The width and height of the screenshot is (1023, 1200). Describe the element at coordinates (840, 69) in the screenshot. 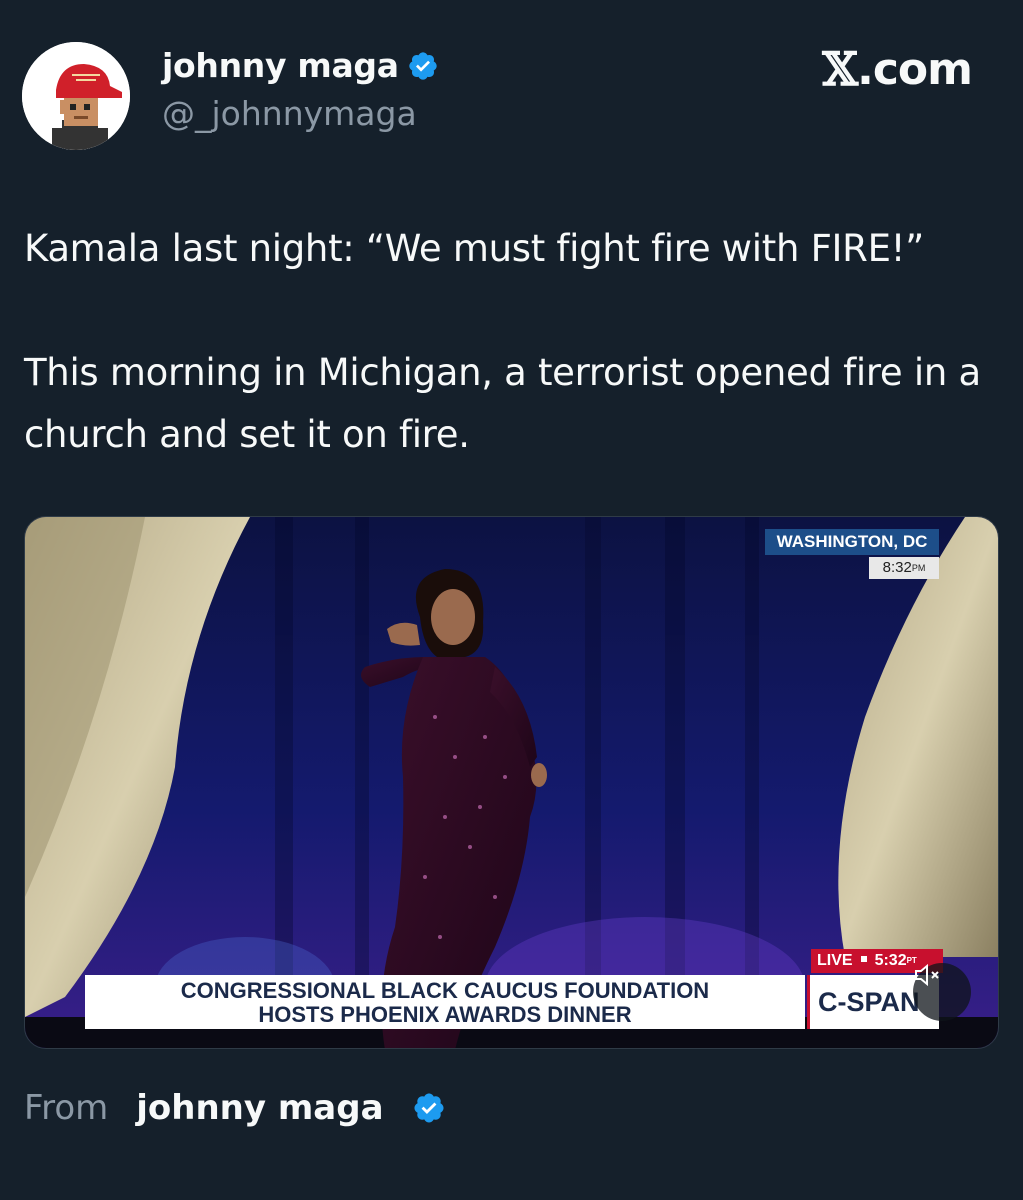

I see `x-logo-icon: 𝕏` at that location.